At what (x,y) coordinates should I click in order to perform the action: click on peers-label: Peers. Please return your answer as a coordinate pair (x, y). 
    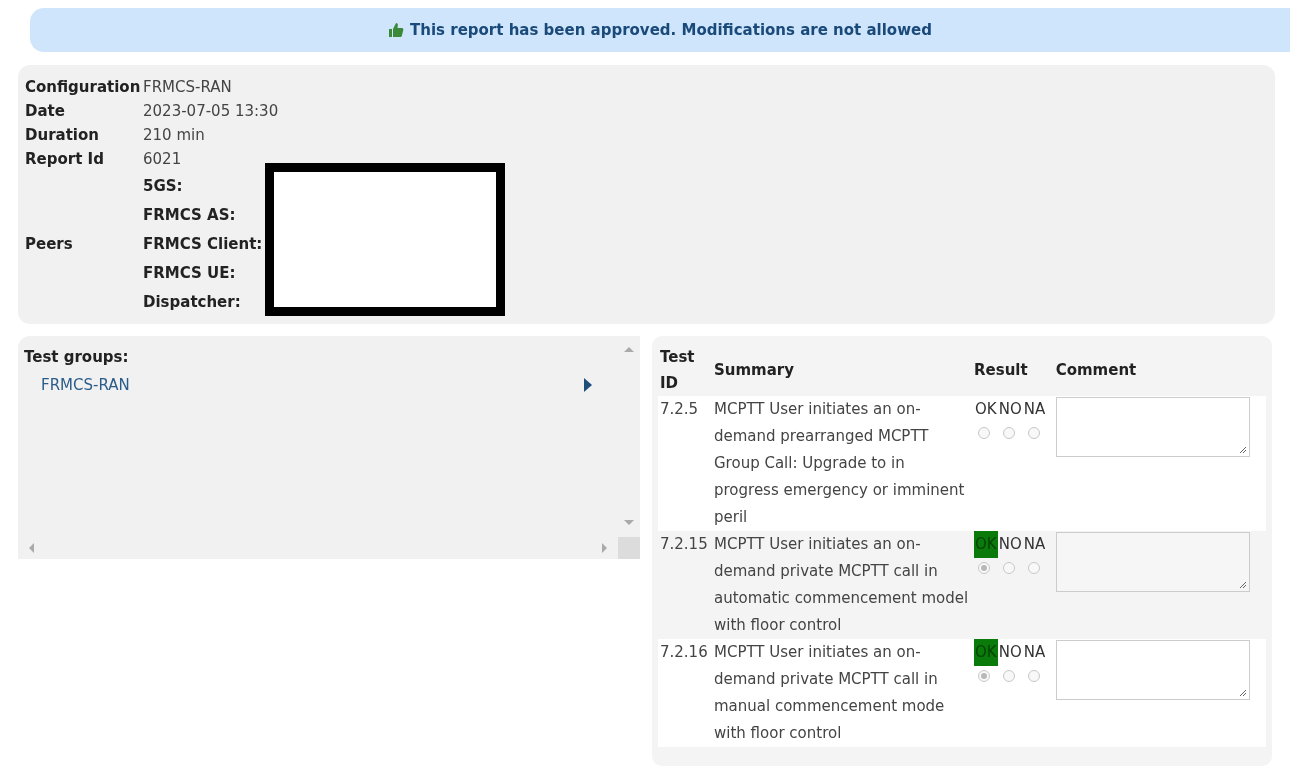
    Looking at the image, I should click on (49, 243).